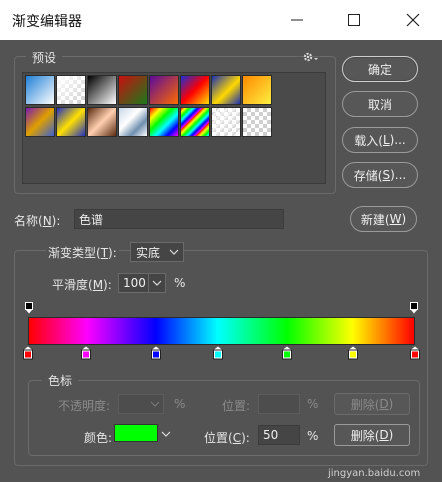 The image size is (442, 482). Describe the element at coordinates (84, 406) in the screenshot. I see `opacity-label: 不透明度:` at that location.